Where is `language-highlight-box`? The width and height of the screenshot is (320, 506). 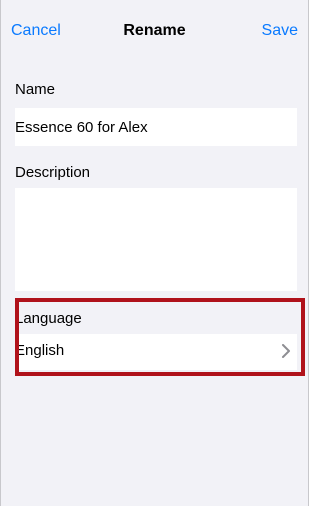
language-highlight-box is located at coordinates (160, 337).